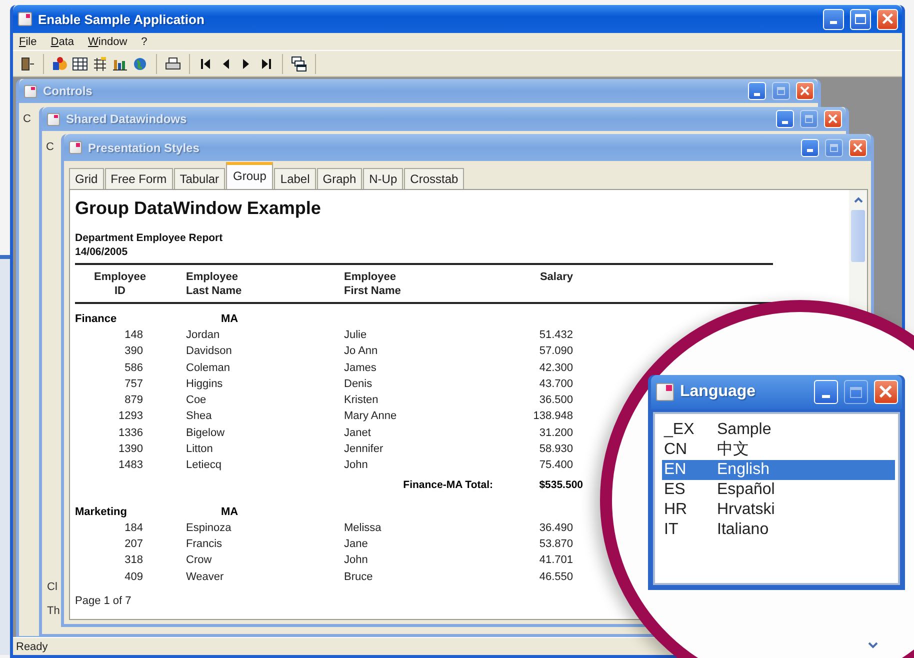 This screenshot has width=914, height=658. What do you see at coordinates (363, 528) in the screenshot?
I see `table-cell-text: Melissa` at bounding box center [363, 528].